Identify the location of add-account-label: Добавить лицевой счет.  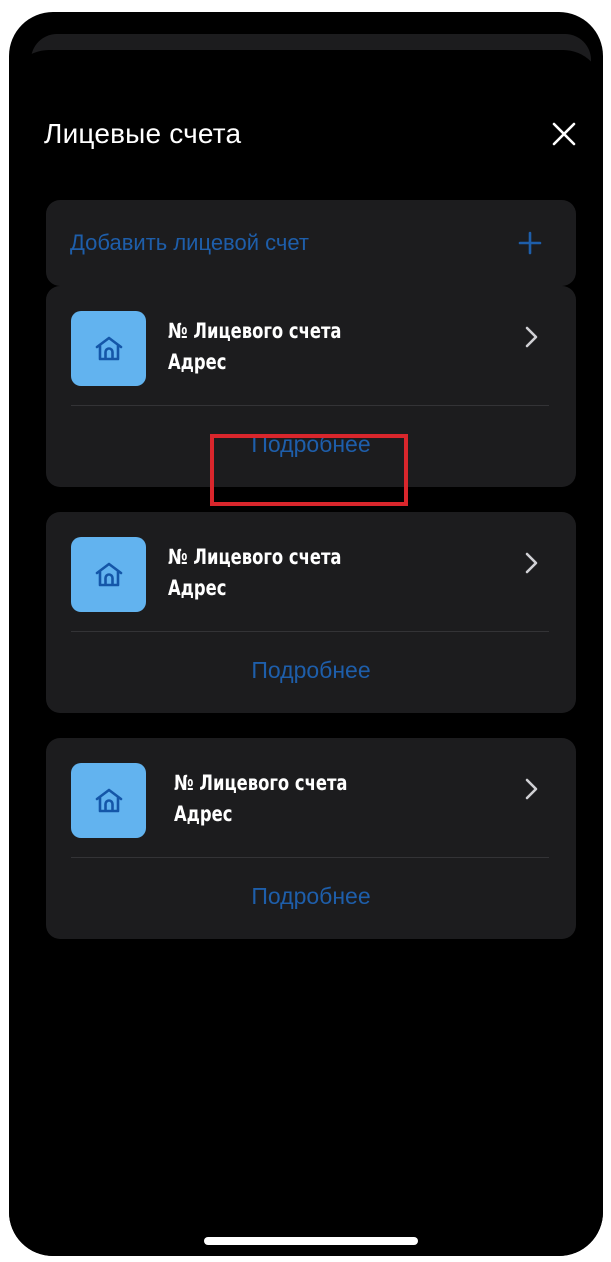
(189, 242).